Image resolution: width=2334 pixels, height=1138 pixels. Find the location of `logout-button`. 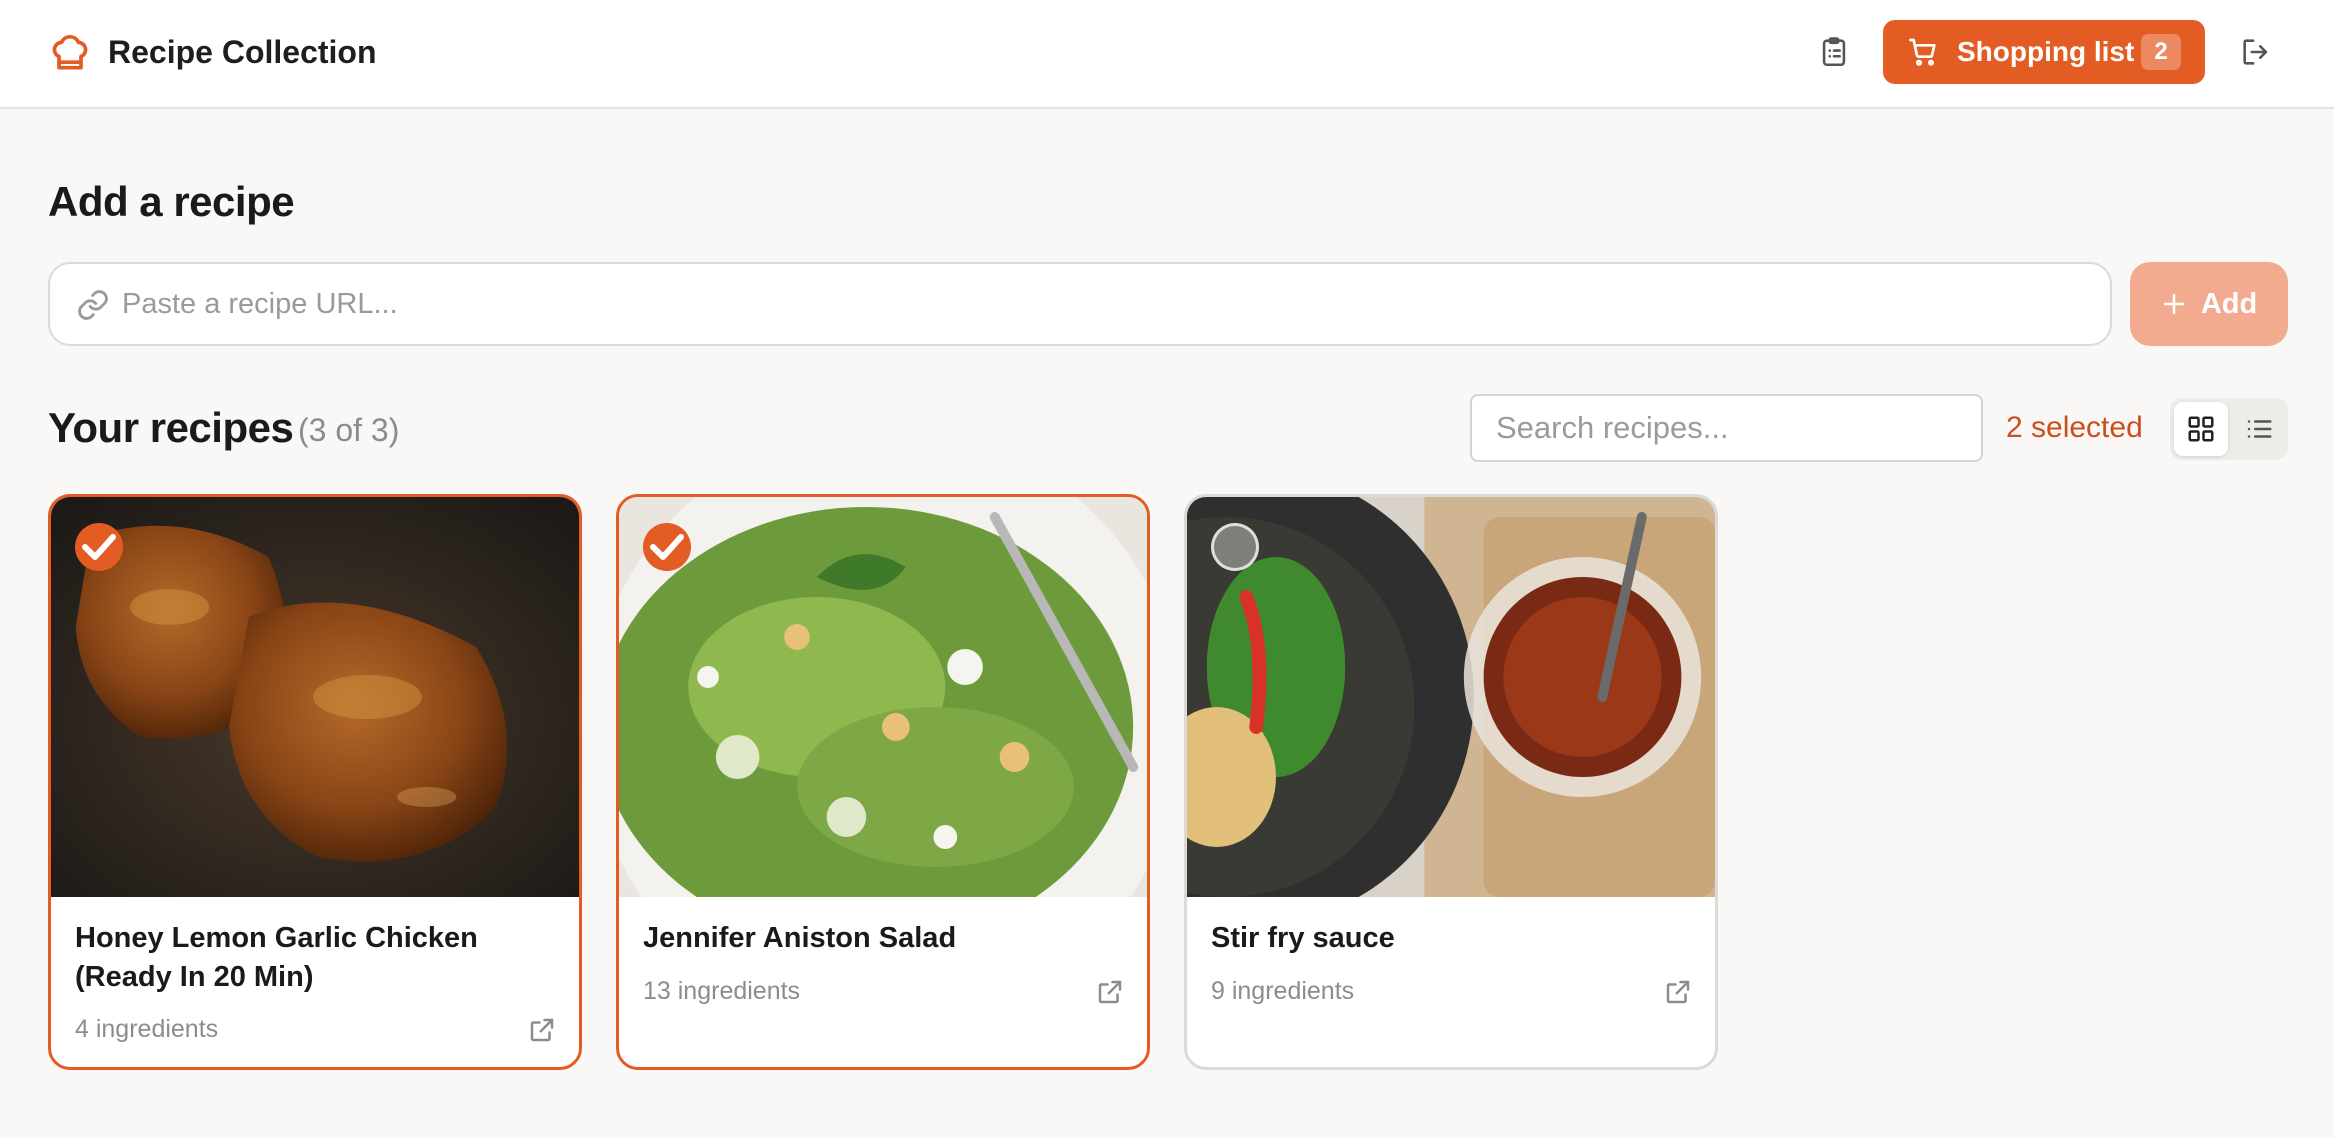

logout-button is located at coordinates (2256, 52).